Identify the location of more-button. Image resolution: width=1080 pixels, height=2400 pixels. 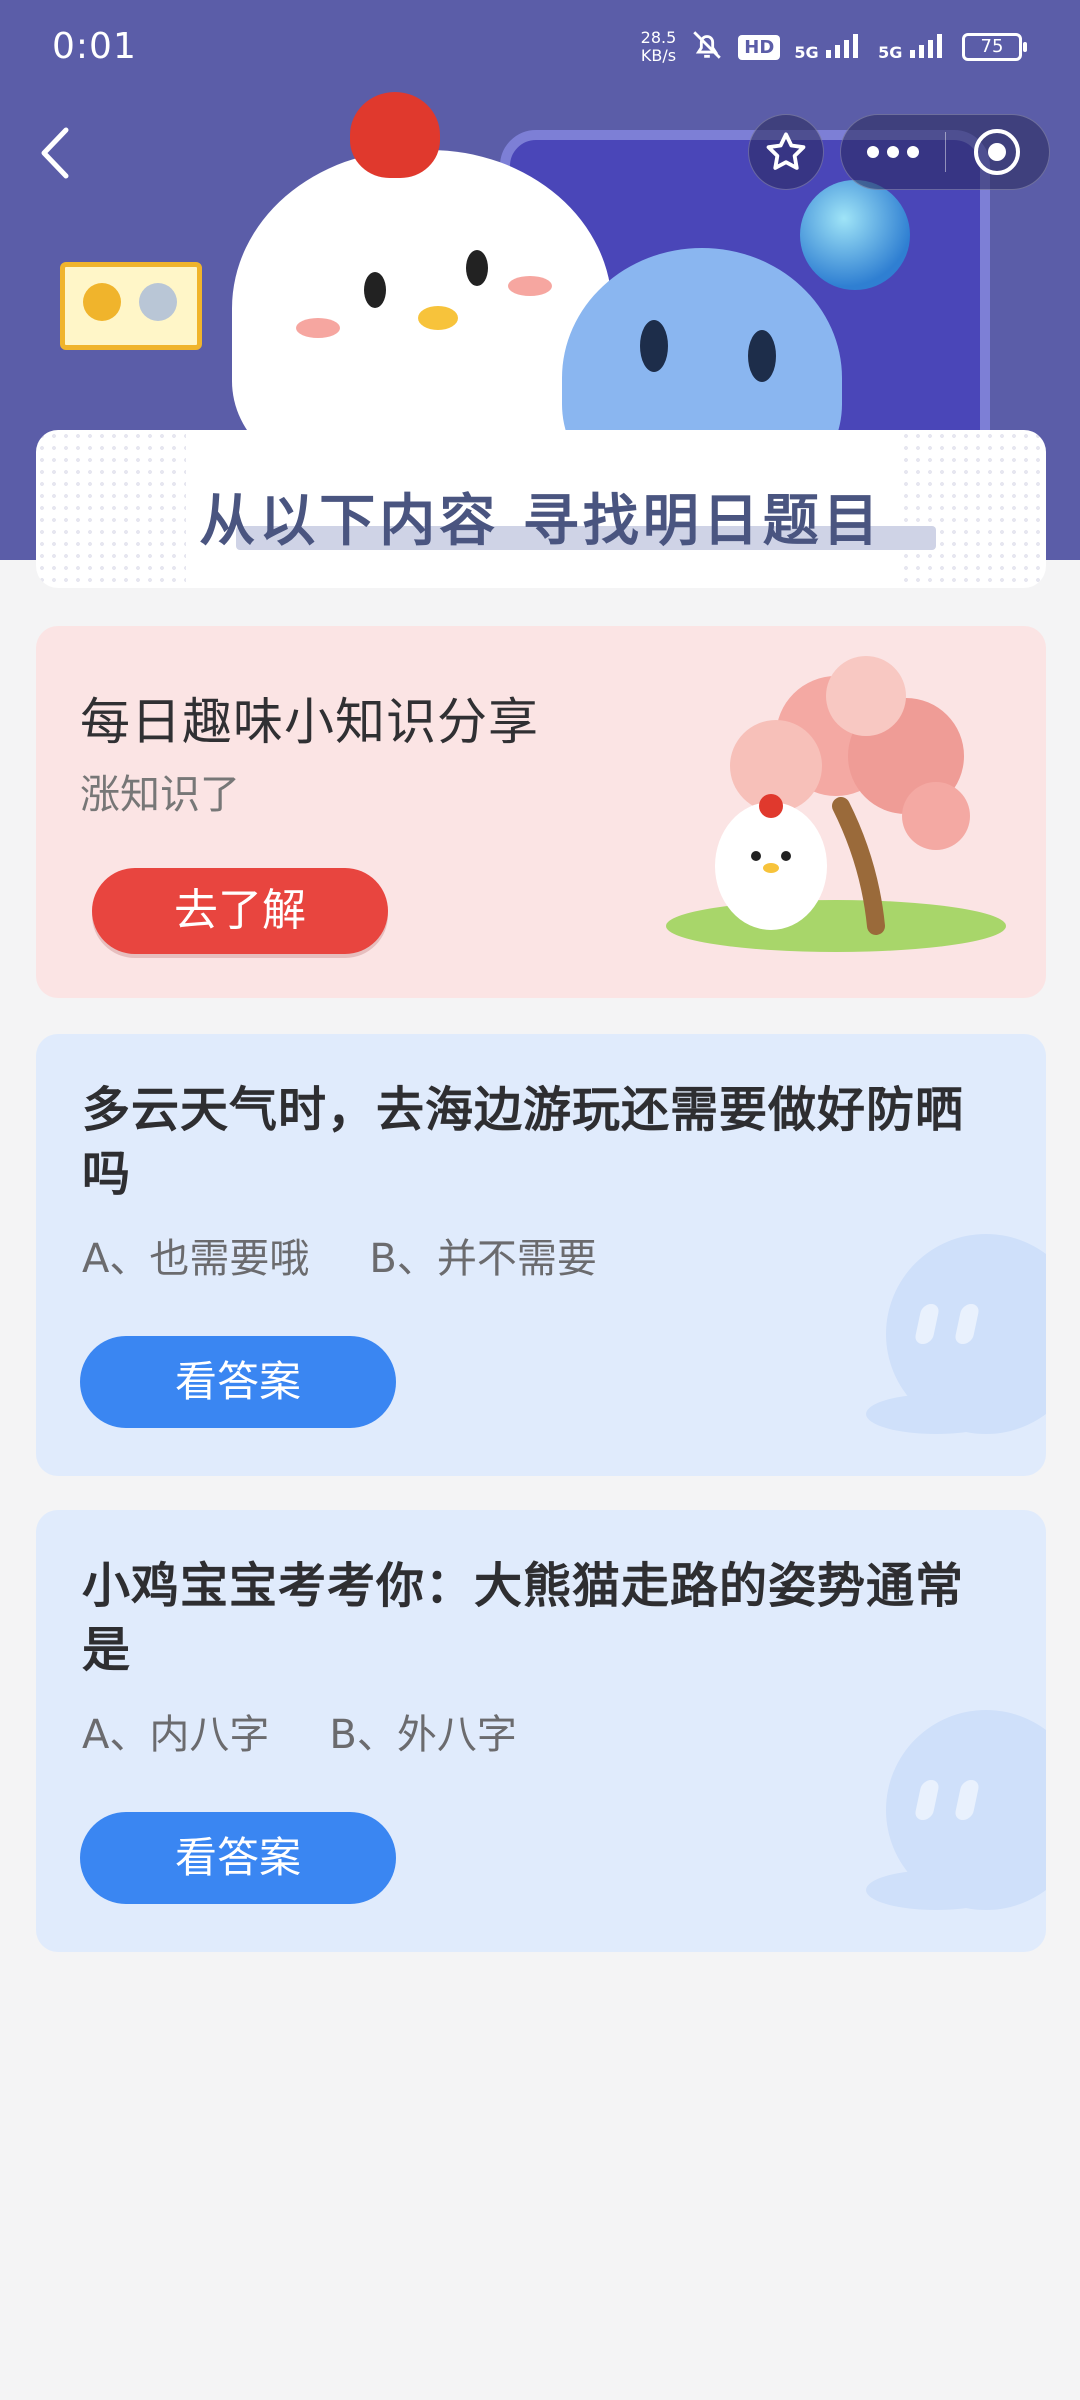
(893, 152).